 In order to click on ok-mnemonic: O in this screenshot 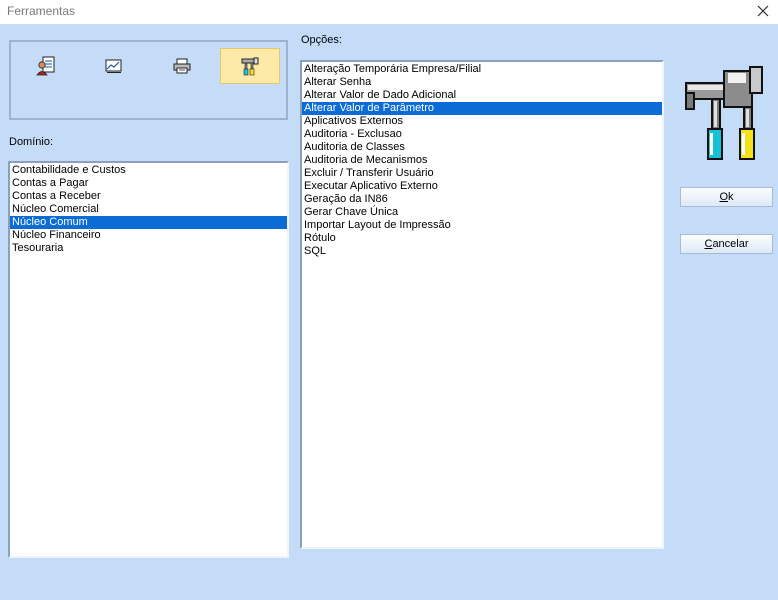, I will do `click(724, 197)`.